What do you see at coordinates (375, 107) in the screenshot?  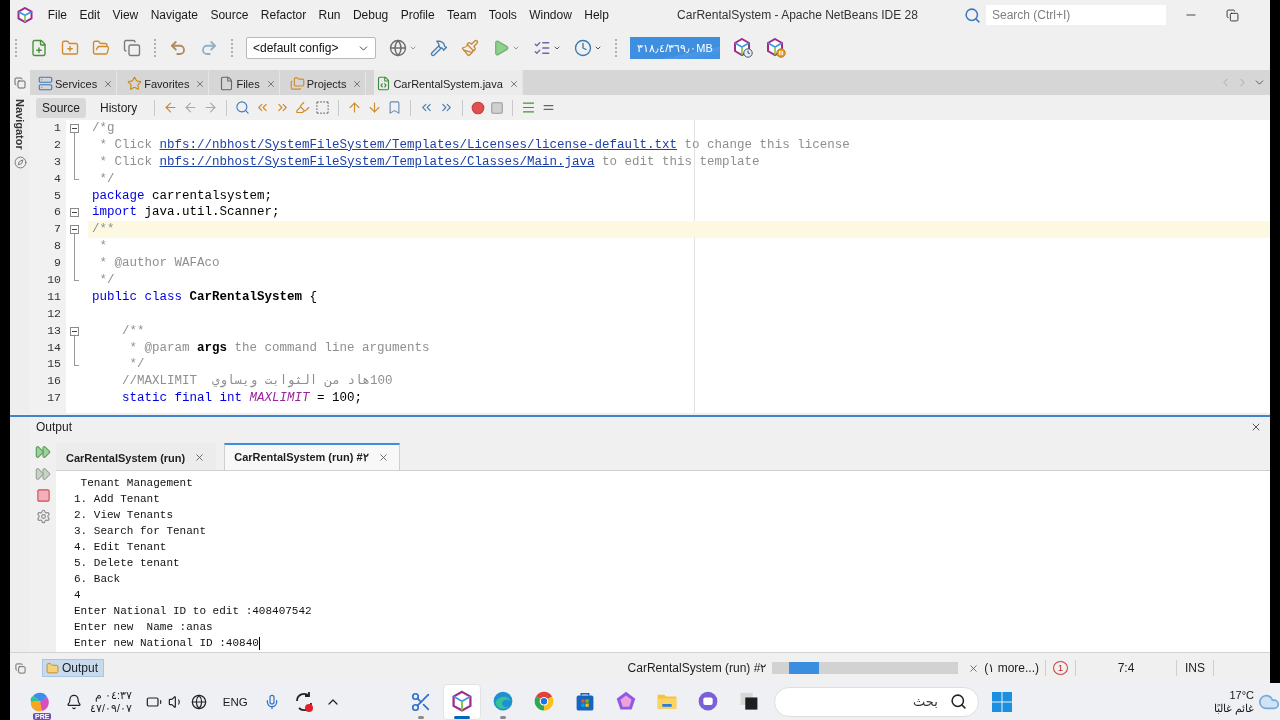 I see `arrow-down-icon` at bounding box center [375, 107].